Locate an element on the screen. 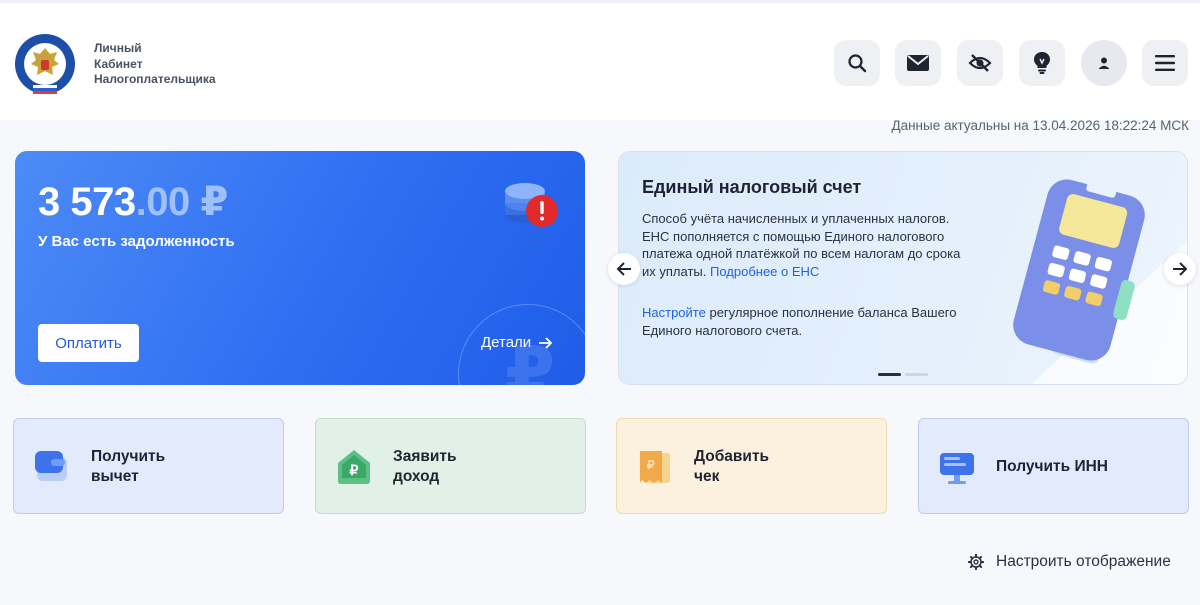 The width and height of the screenshot is (1200, 605). pay-button: Оплатить is located at coordinates (88, 343).